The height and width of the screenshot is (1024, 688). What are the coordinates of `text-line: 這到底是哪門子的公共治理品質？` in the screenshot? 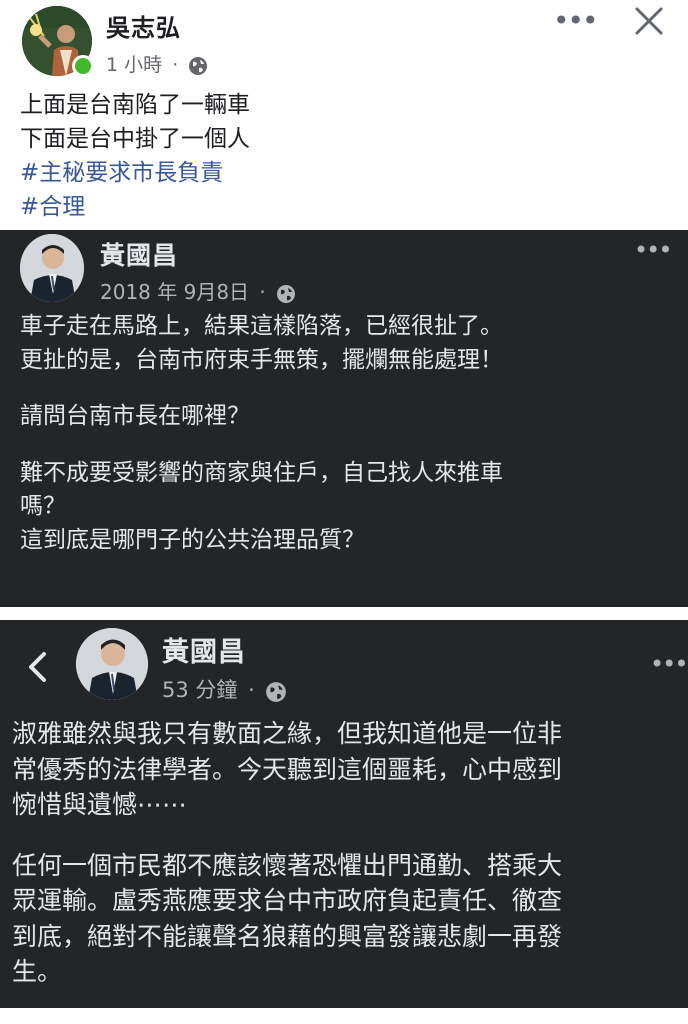 It's located at (192, 539).